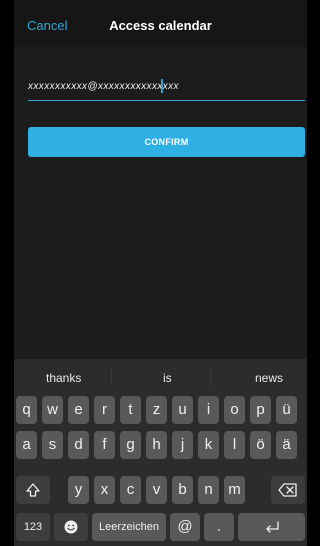  Describe the element at coordinates (129, 527) in the screenshot. I see `space-key: Leerzeichen` at that location.